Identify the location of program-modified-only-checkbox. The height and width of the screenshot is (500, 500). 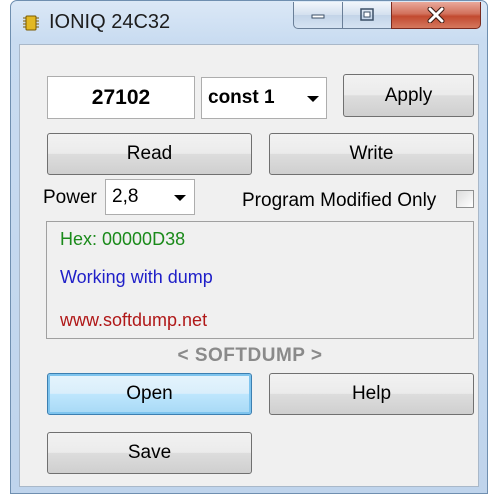
(465, 199).